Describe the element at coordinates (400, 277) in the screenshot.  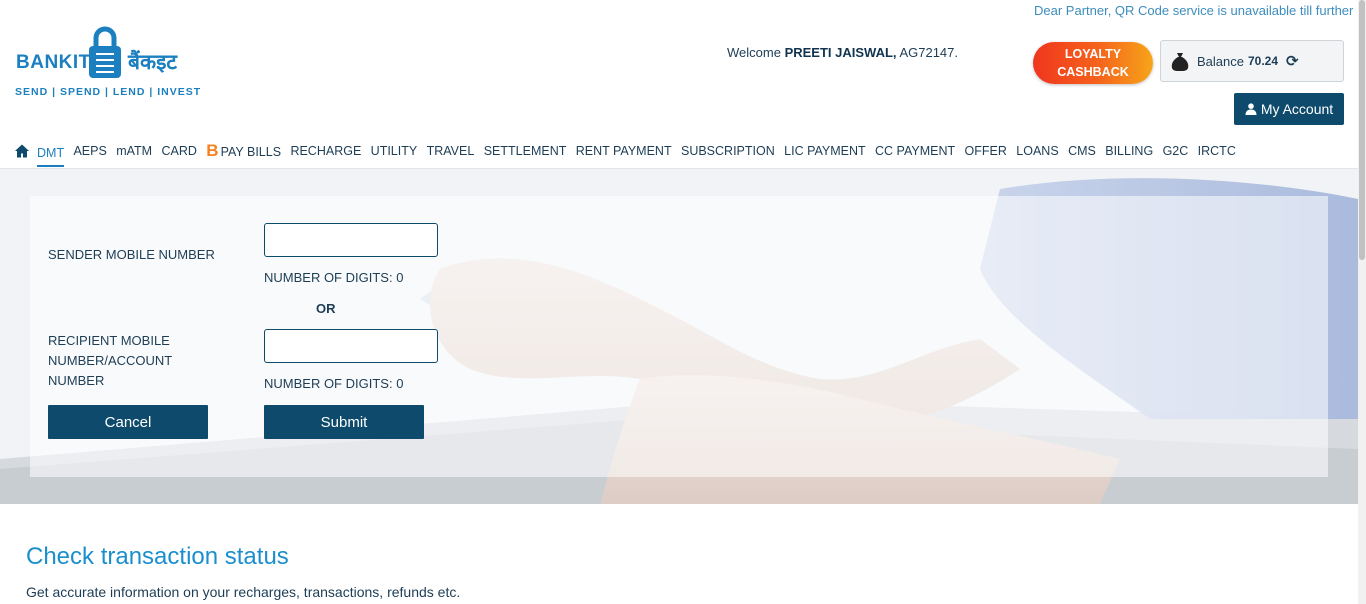
I see `sender-digits-value: 0` at that location.